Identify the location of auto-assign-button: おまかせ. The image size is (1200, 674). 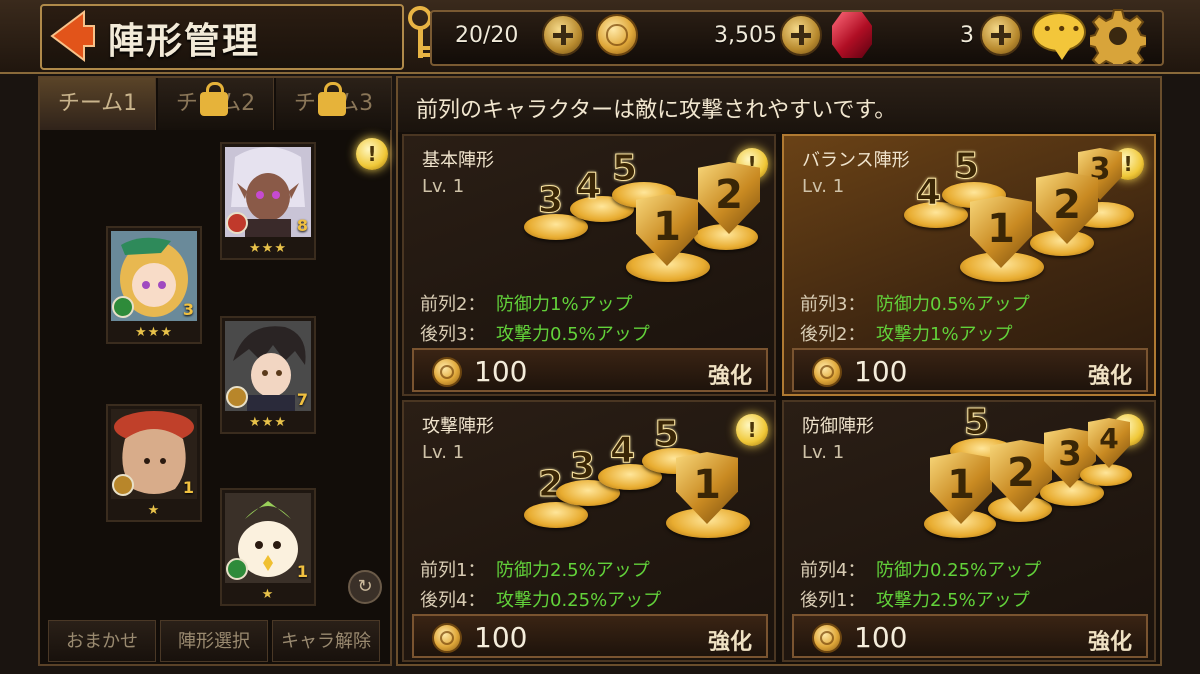
(102, 641).